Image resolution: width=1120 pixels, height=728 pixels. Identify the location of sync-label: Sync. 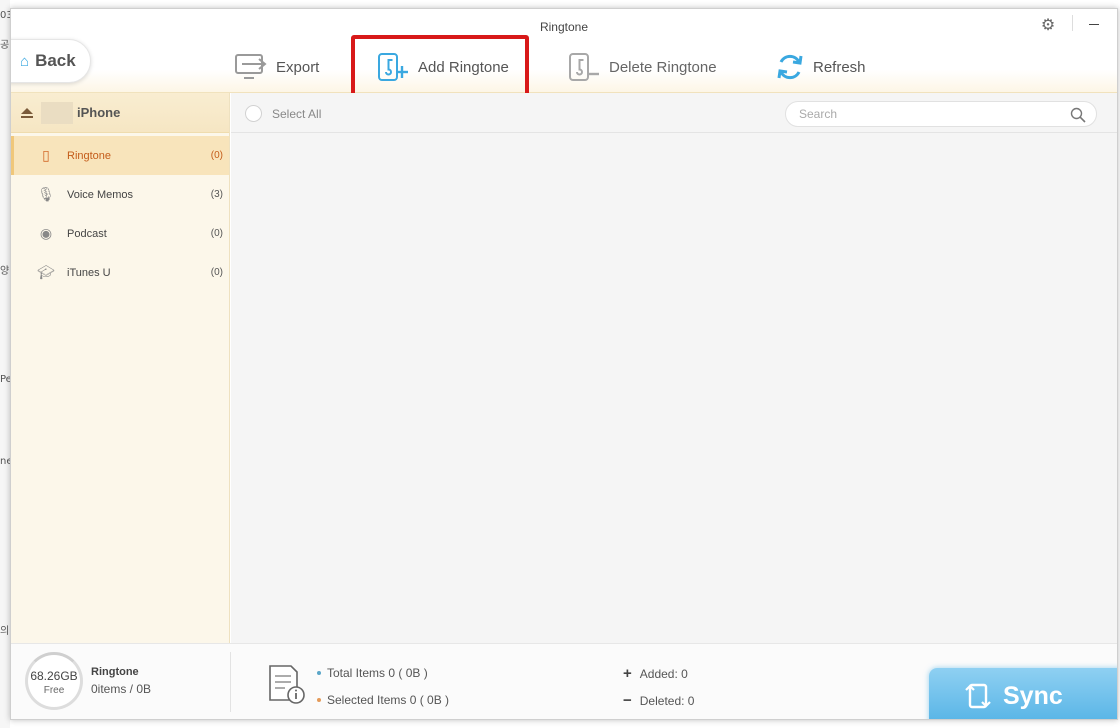
(1033, 695).